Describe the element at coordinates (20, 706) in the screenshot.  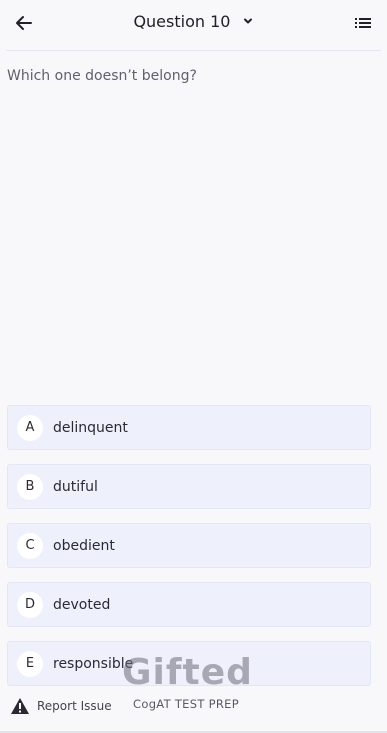
I see `warning-icon` at that location.